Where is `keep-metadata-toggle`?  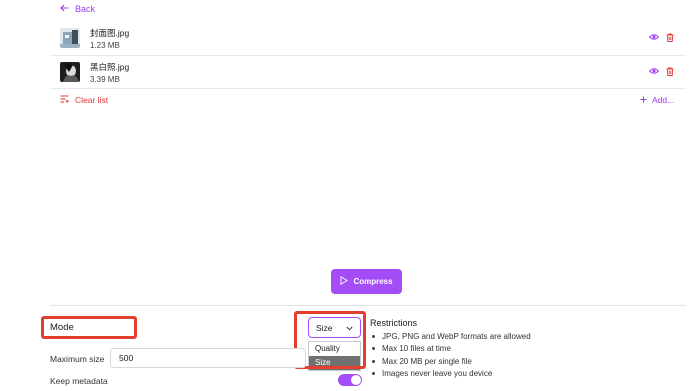 keep-metadata-toggle is located at coordinates (350, 380).